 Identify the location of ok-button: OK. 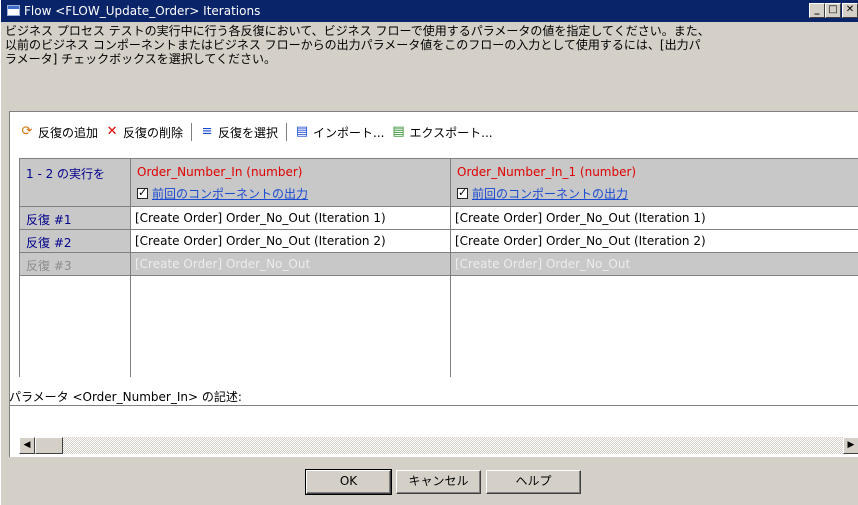
(348, 482).